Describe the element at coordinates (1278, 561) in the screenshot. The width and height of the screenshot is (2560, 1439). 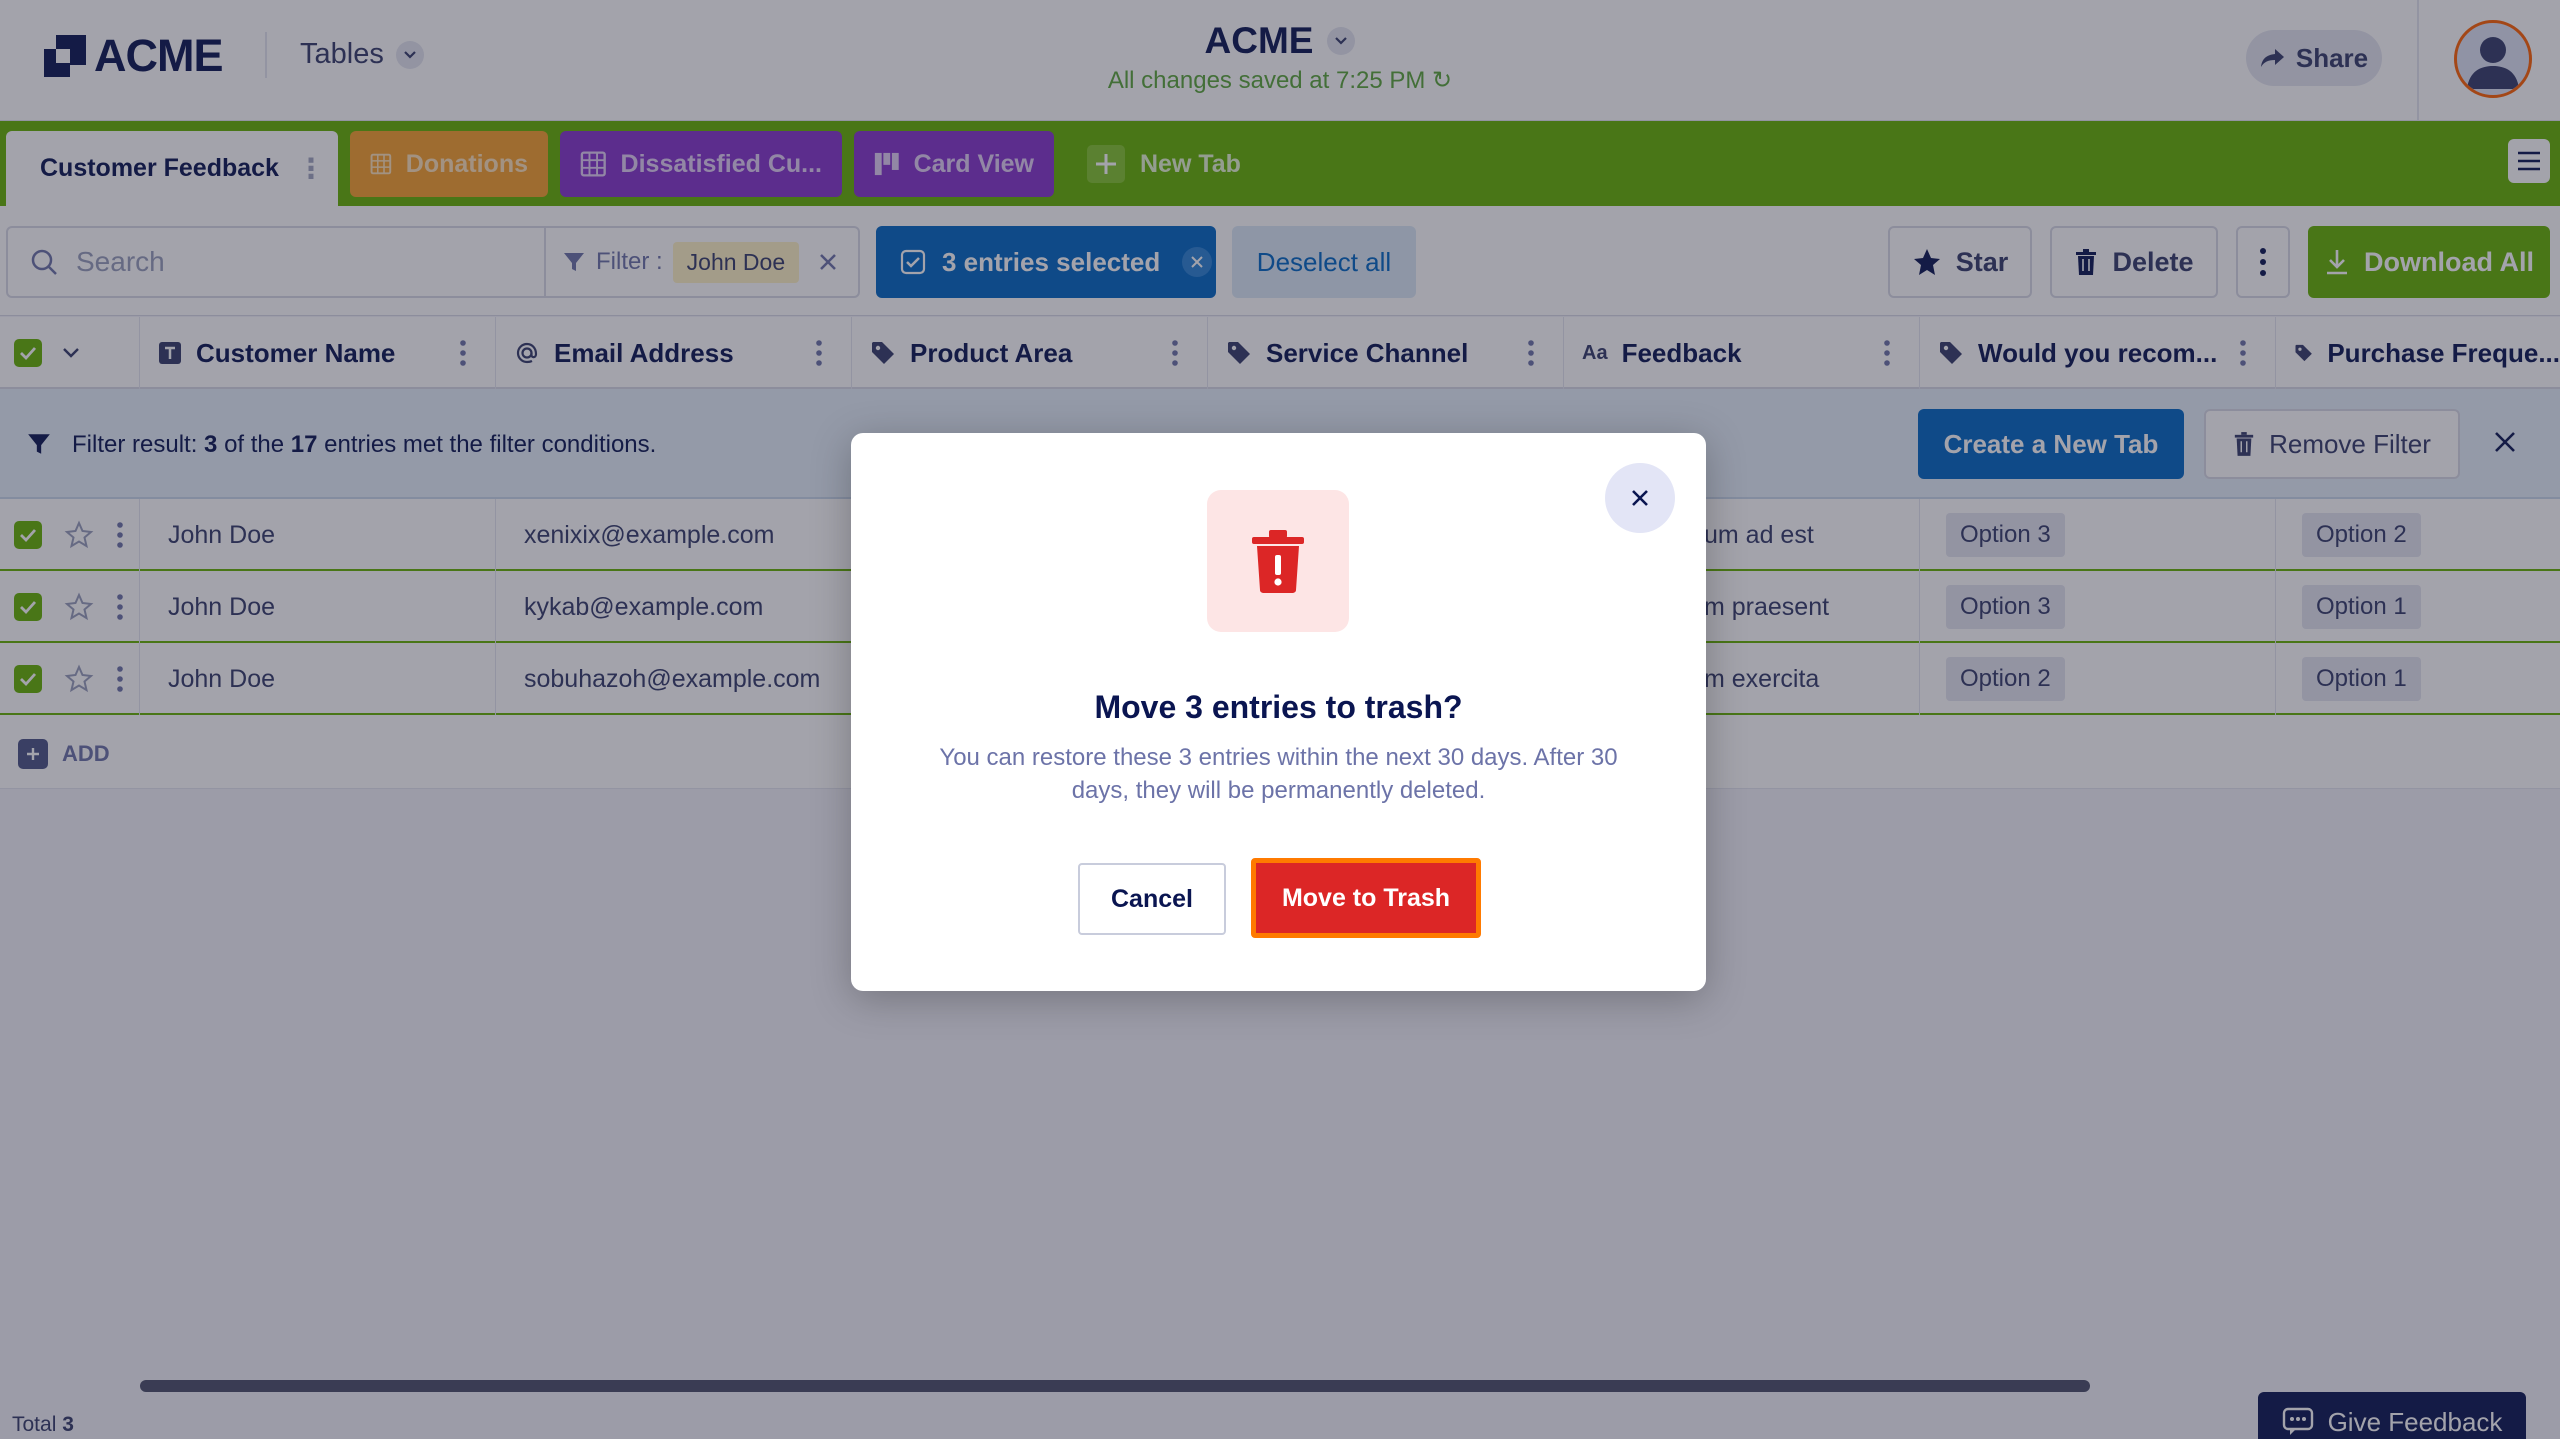
I see `trash-warning-icon` at that location.